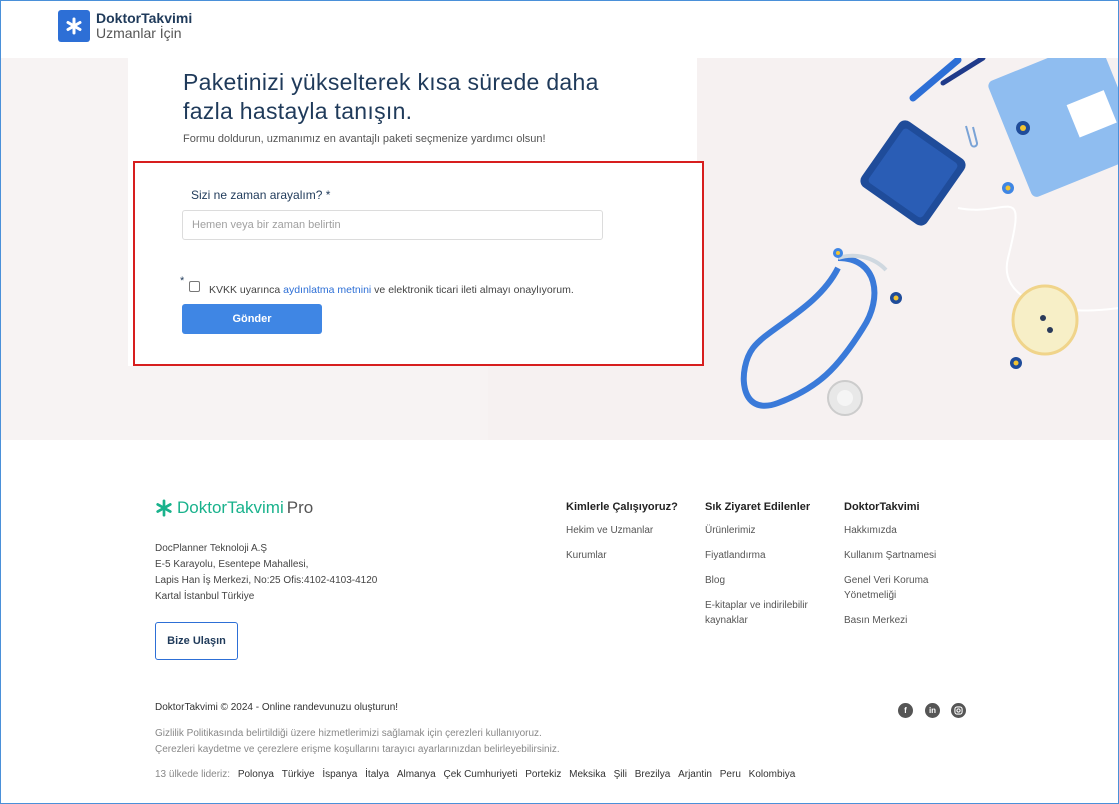  What do you see at coordinates (626, 555) in the screenshot?
I see `footer-link: Kurumlar` at bounding box center [626, 555].